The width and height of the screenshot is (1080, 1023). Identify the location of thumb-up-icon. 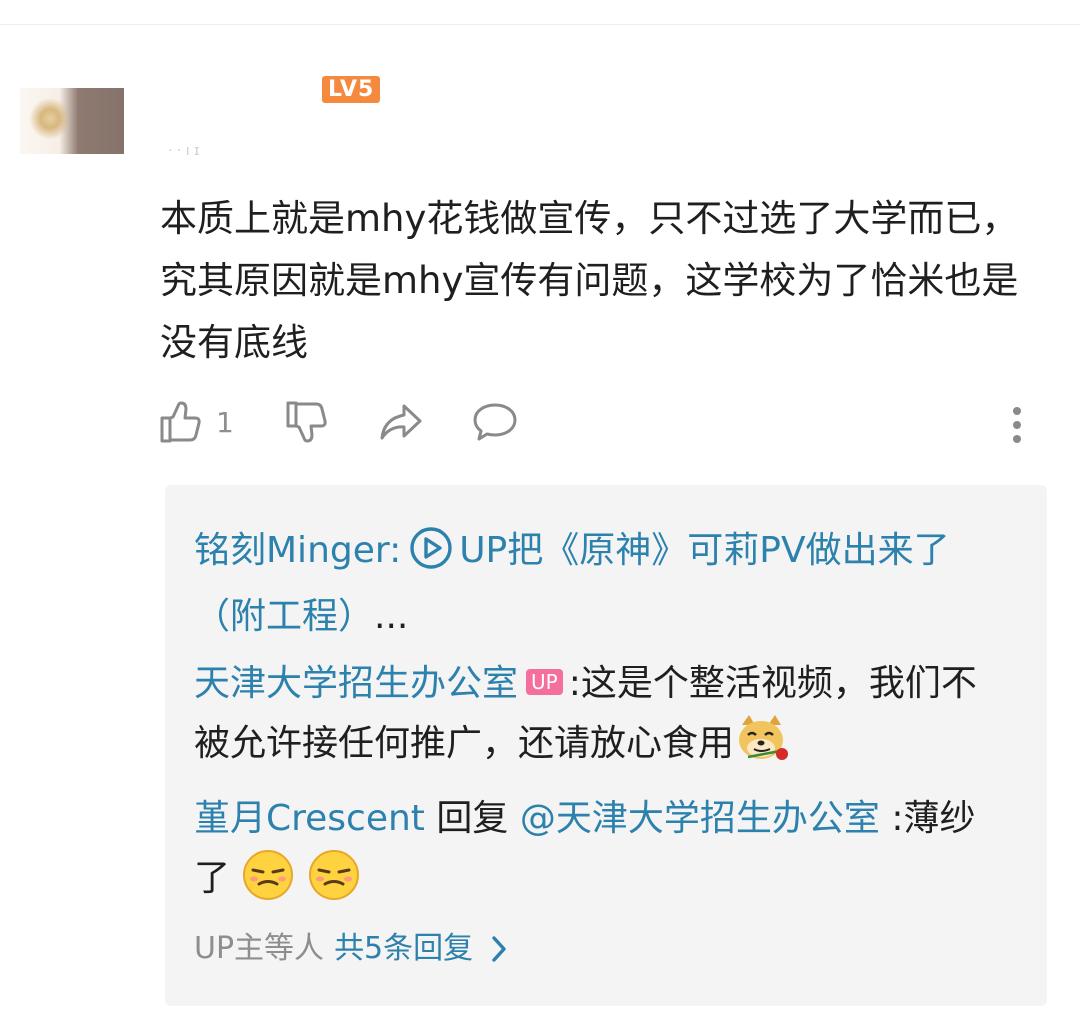
(180, 422).